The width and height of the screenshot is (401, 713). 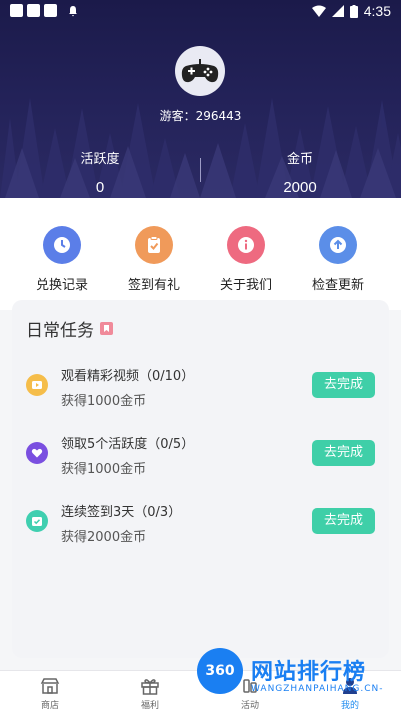 I want to click on task-title: 领取5个活跃度（0/5）, so click(x=128, y=444).